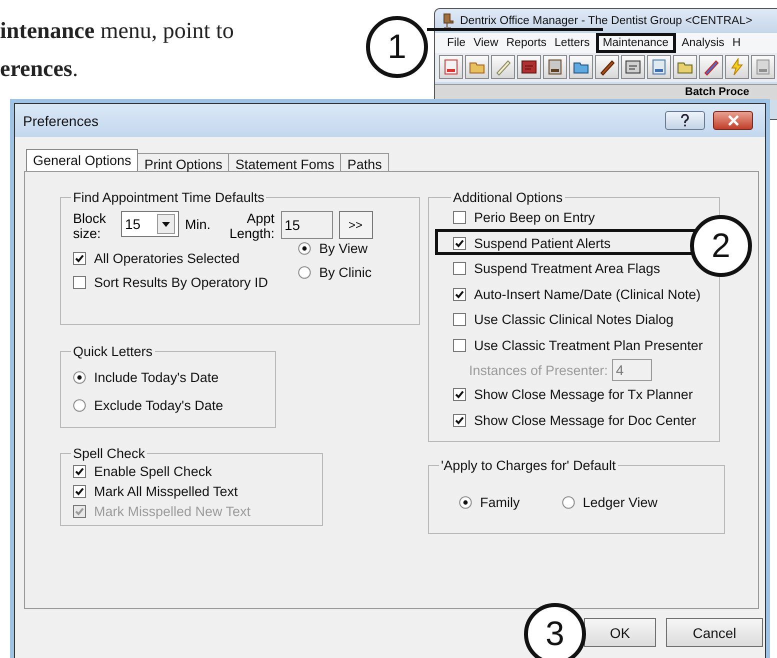  I want to click on tab: Print Options, so click(183, 162).